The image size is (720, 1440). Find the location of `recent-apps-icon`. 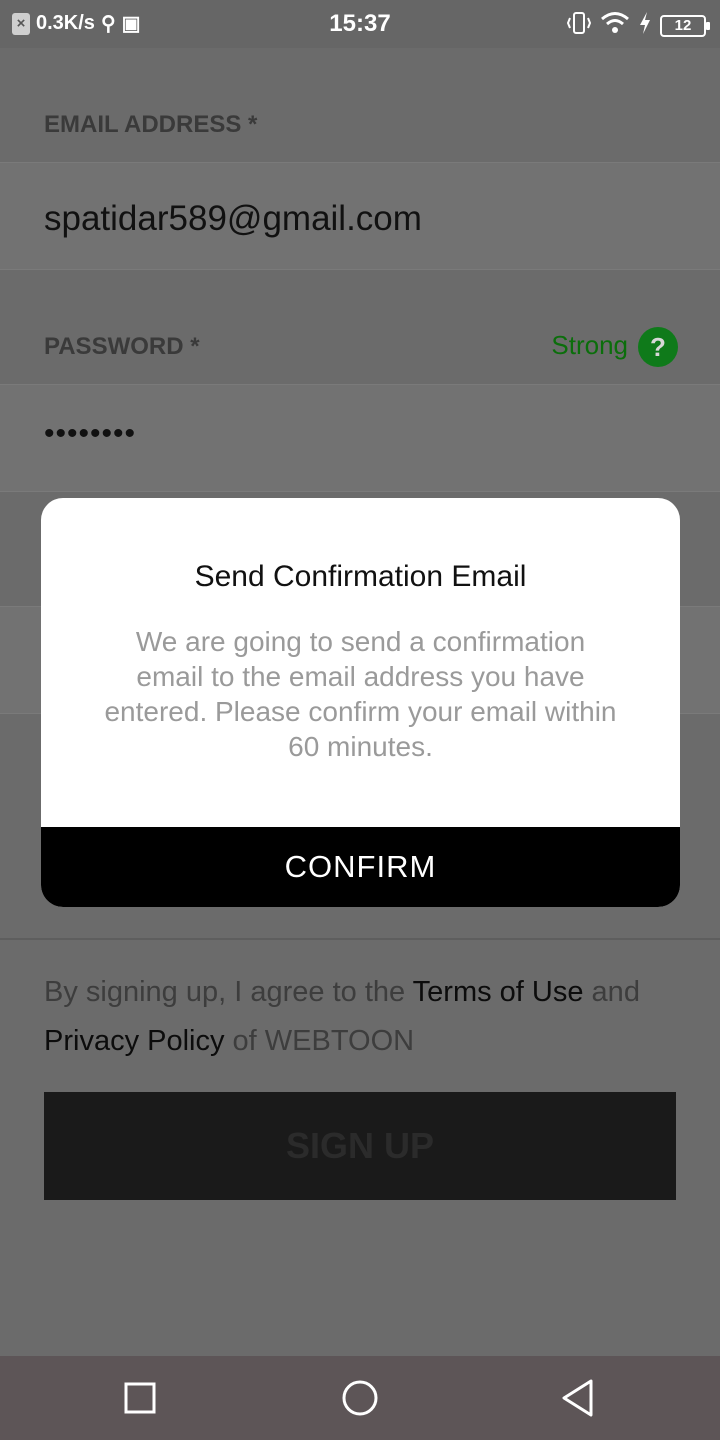

recent-apps-icon is located at coordinates (140, 1398).